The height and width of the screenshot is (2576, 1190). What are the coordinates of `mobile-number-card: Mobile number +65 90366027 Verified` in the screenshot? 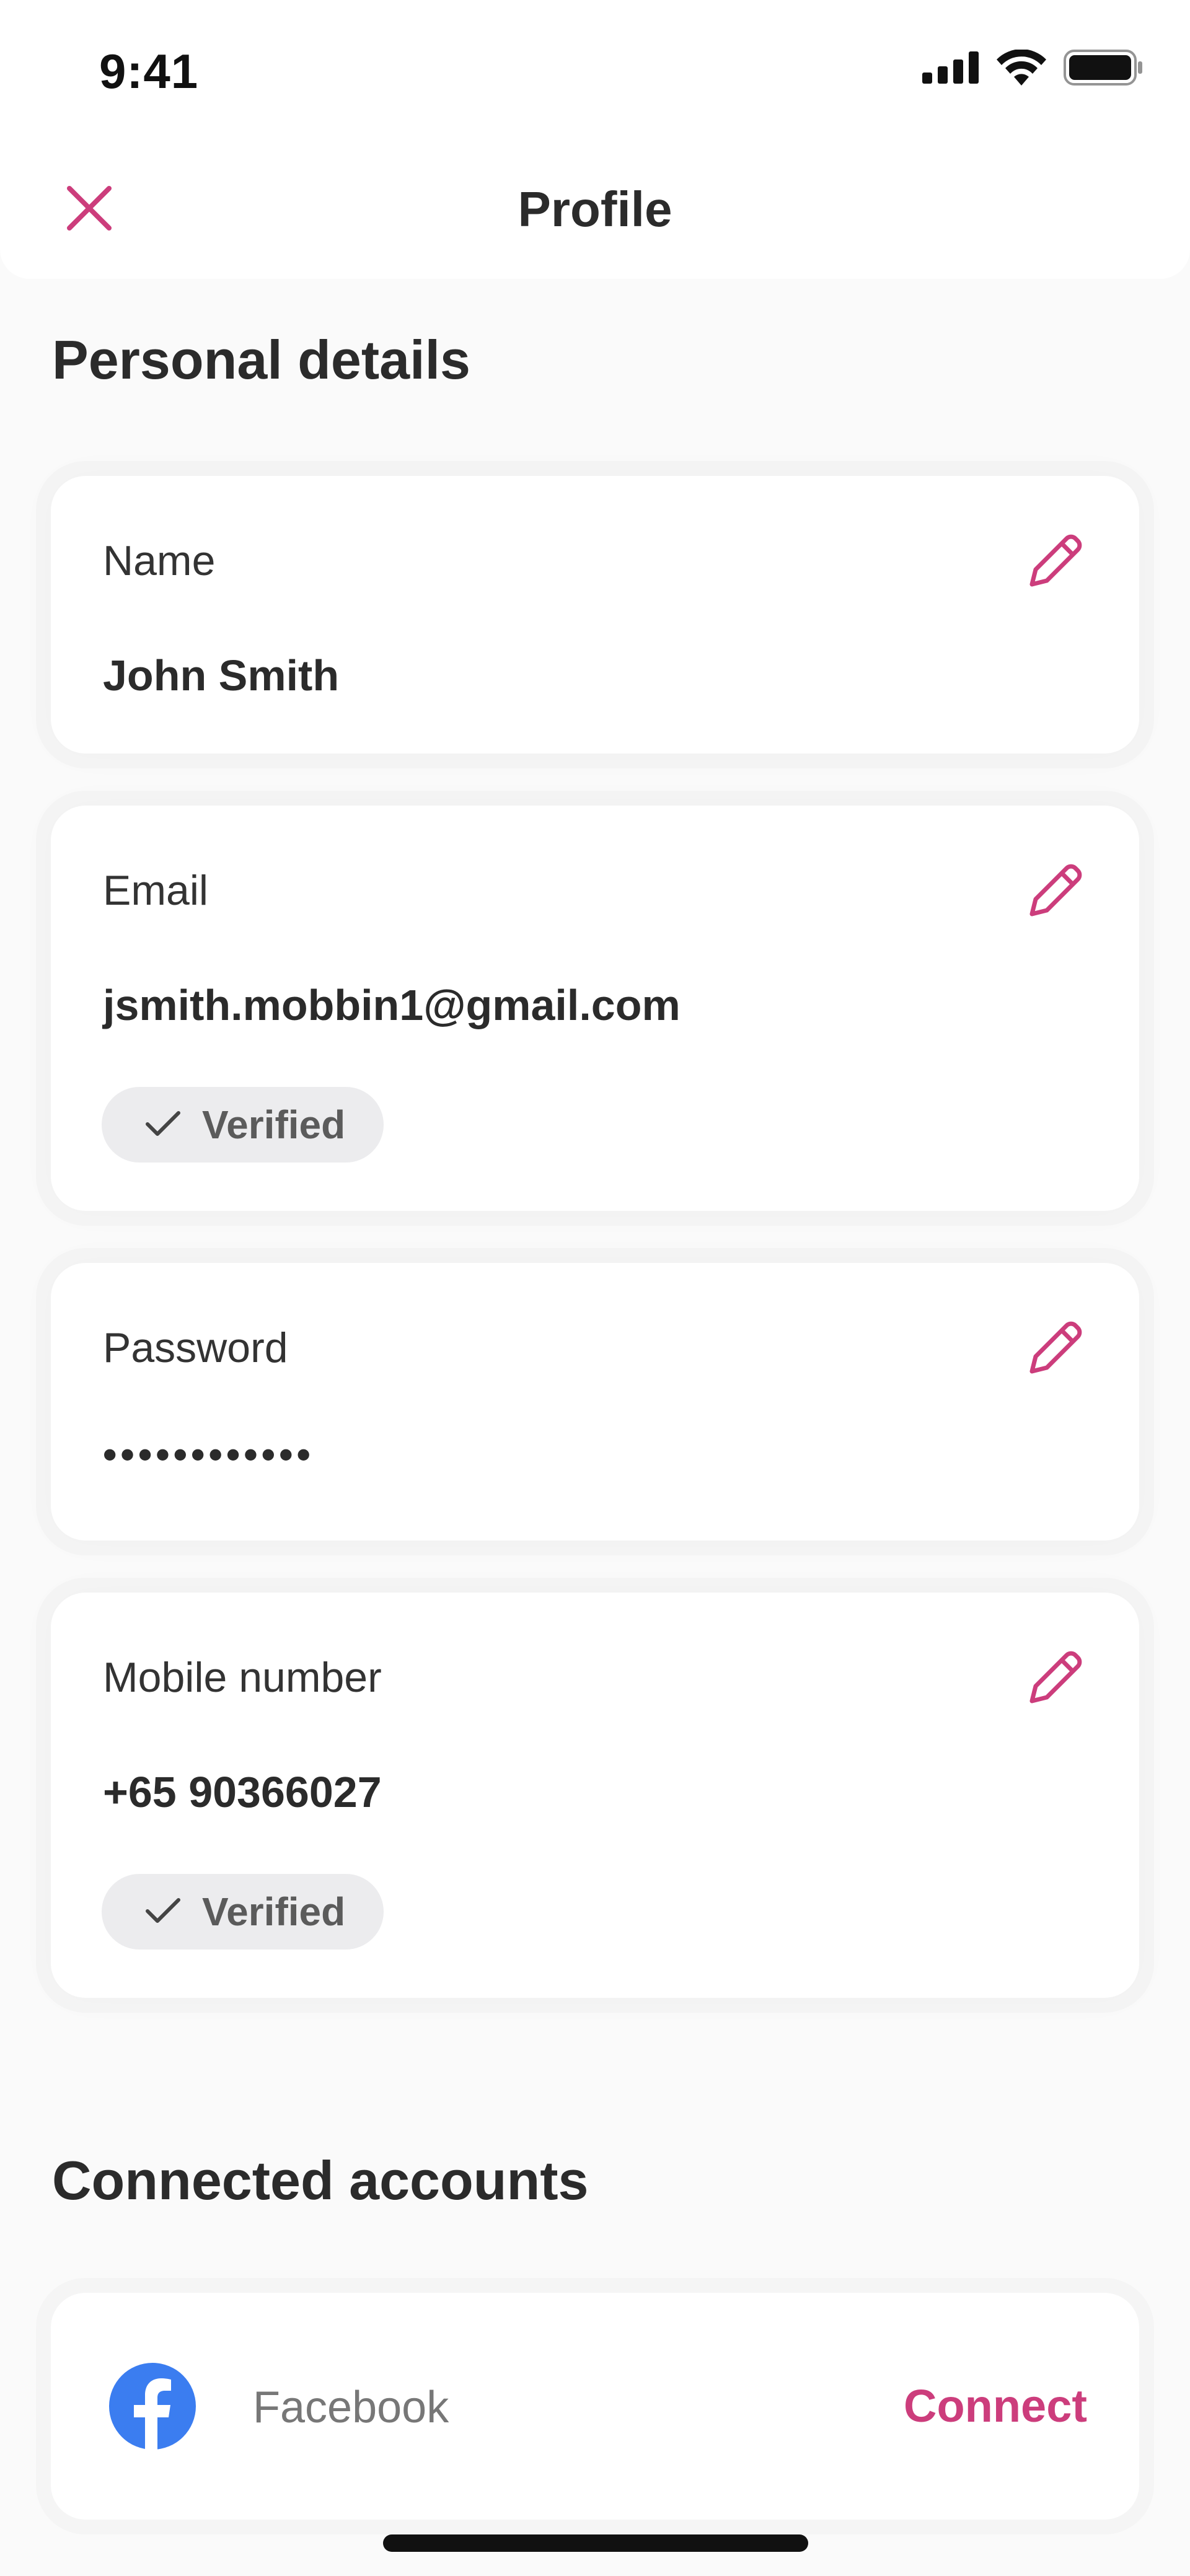 It's located at (595, 1796).